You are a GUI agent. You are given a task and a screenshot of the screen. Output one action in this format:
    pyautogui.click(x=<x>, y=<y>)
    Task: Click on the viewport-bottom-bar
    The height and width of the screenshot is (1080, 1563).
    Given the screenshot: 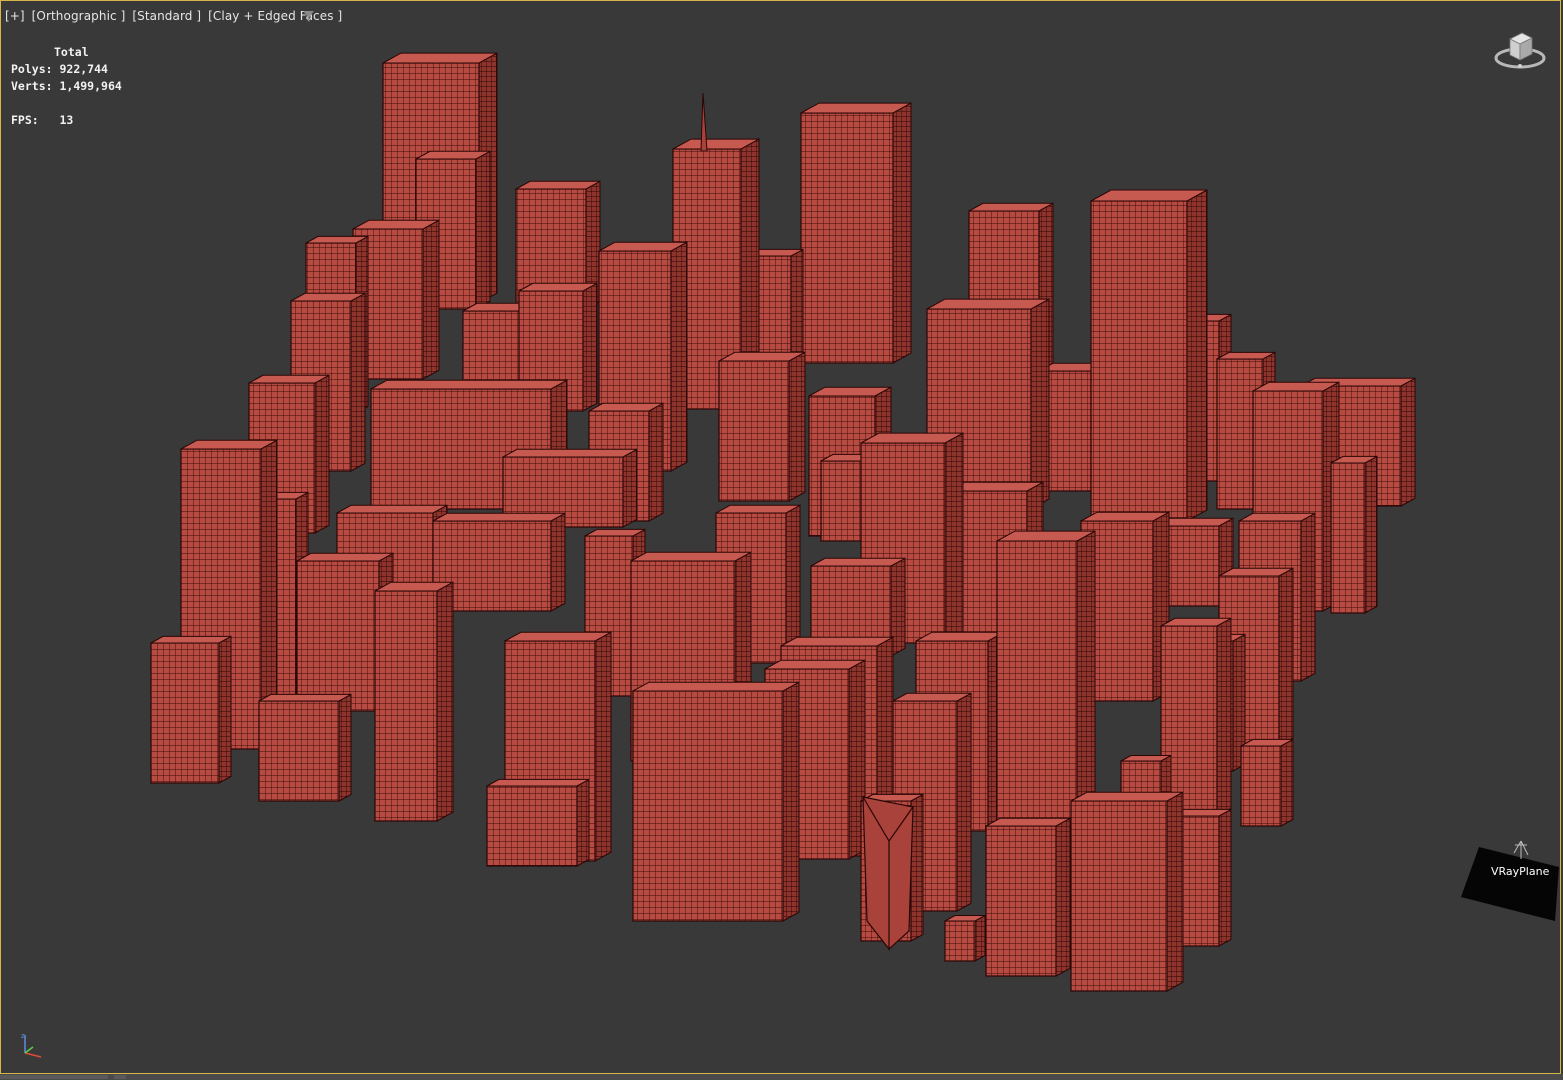 What is the action you would take?
    pyautogui.click(x=781, y=1077)
    